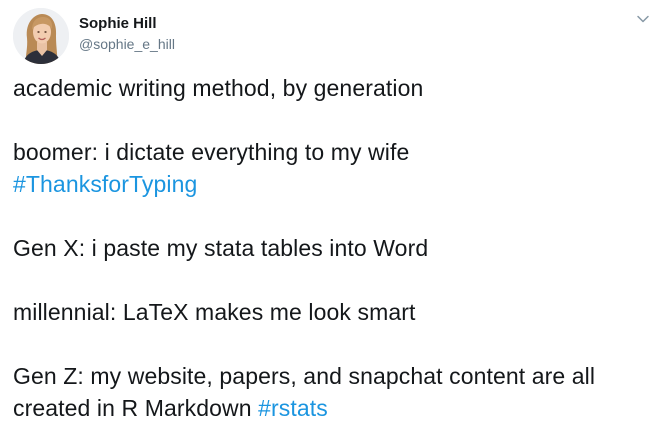  Describe the element at coordinates (105, 184) in the screenshot. I see `hashtag-thanksfortyping-link: #ThanksforTyping` at that location.